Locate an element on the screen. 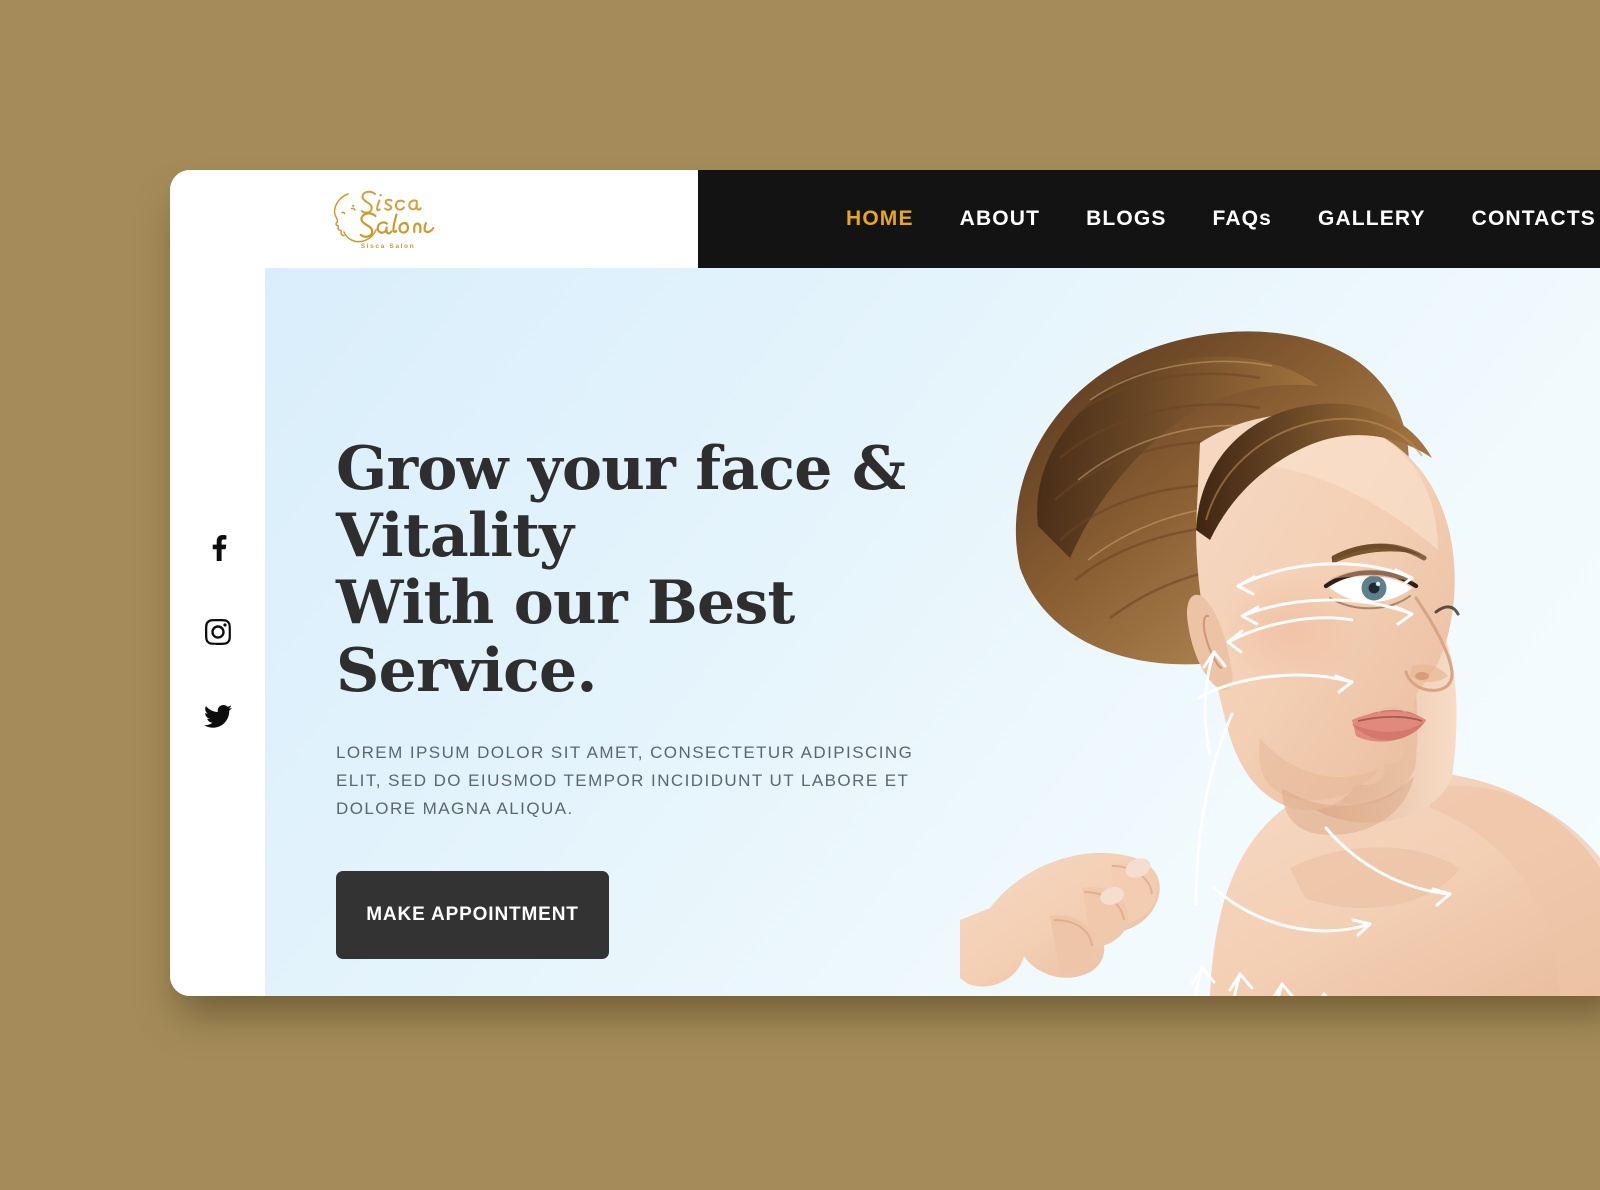 The image size is (1600, 1190). nav-item-contacts: CONTACTS is located at coordinates (1534, 219).